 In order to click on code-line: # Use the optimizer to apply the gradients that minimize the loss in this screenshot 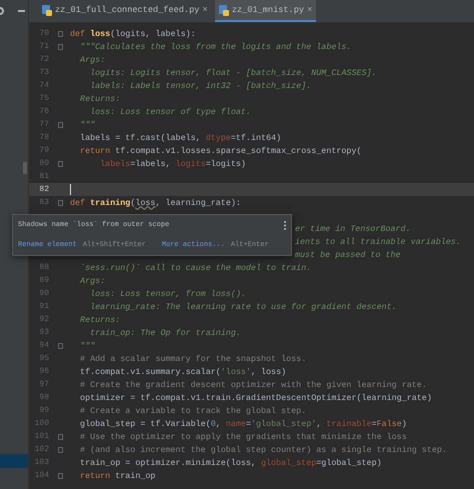, I will do `click(243, 437)`.